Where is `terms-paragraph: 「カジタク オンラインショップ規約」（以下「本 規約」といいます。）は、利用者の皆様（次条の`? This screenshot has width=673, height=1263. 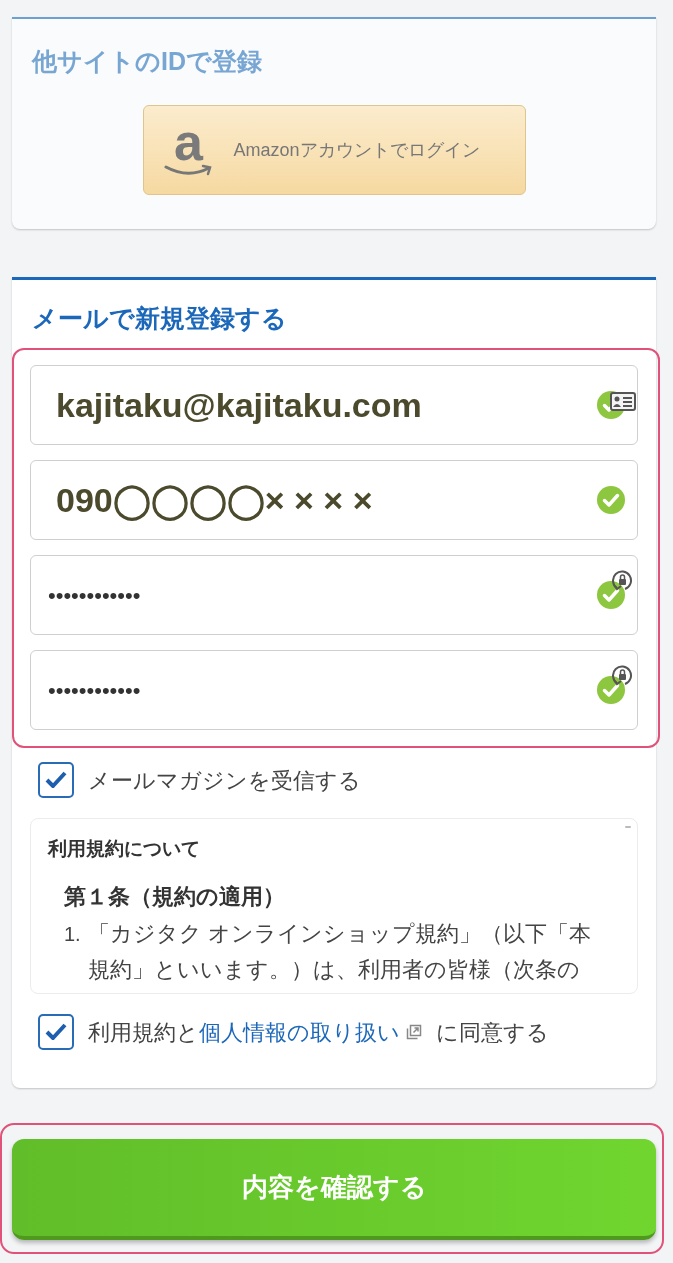
terms-paragraph: 「カジタク オンラインショップ規約」（以下「本 規約」といいます。）は、利用者の皆様（次条の is located at coordinates (340, 952).